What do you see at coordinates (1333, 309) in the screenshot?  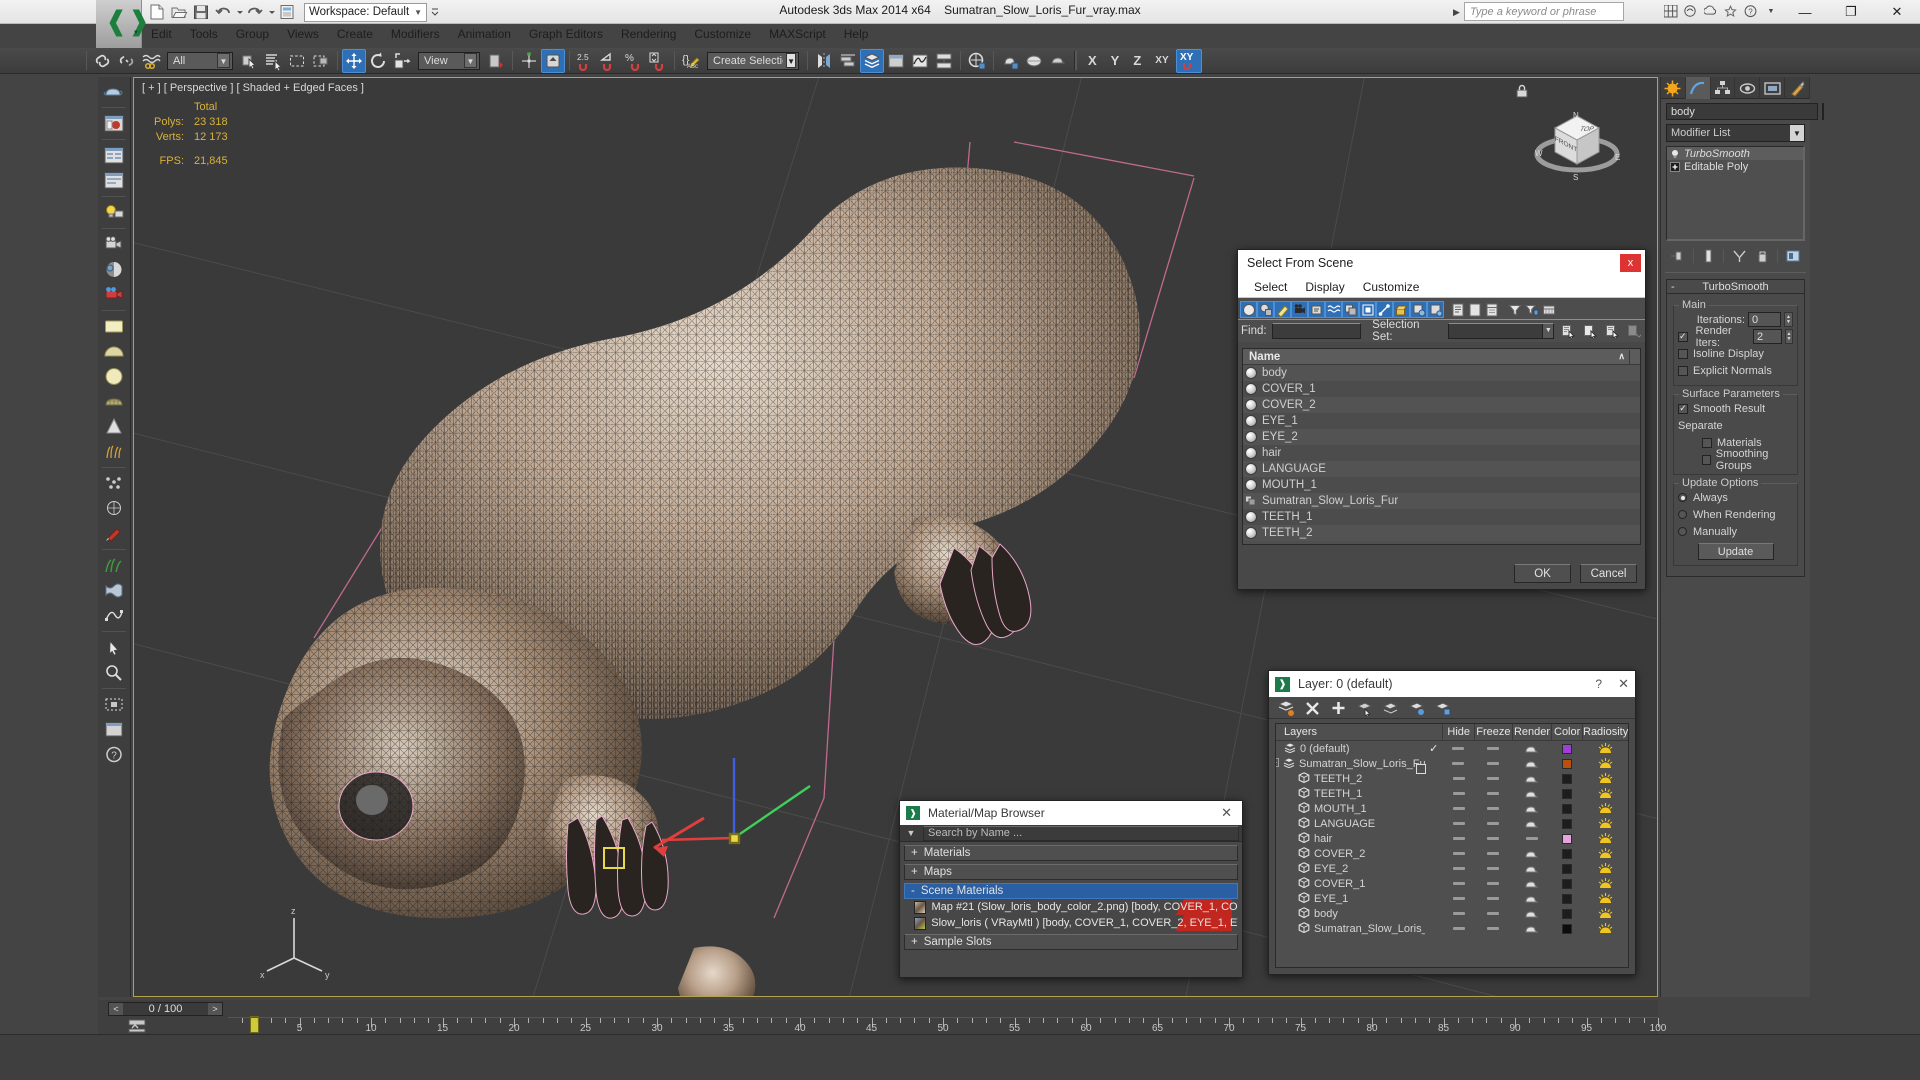 I see `display-space-warps-icon` at bounding box center [1333, 309].